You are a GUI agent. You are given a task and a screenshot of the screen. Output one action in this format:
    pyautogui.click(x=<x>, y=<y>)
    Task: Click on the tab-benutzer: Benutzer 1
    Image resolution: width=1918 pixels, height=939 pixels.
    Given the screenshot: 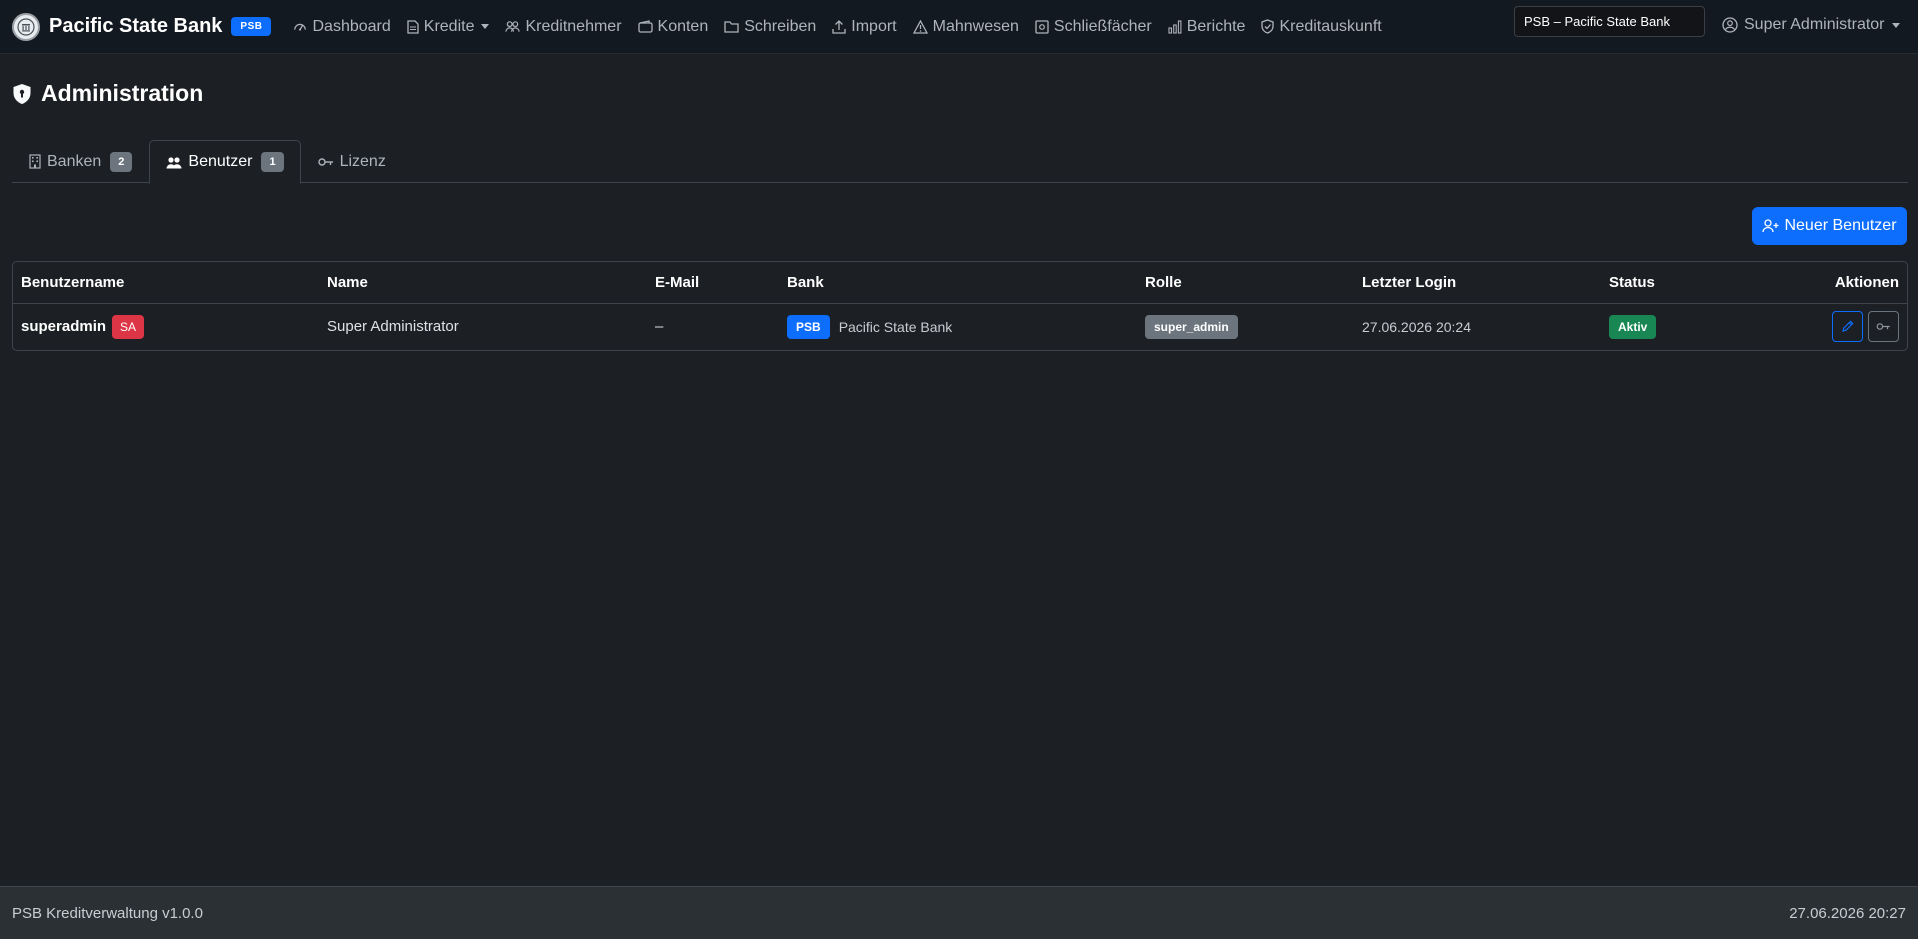 What is the action you would take?
    pyautogui.click(x=225, y=162)
    